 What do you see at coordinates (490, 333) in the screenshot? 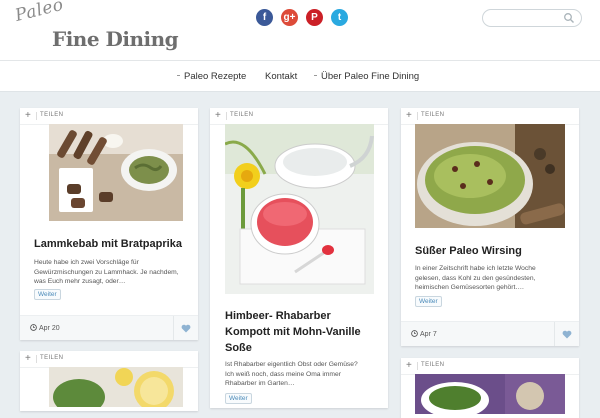
I see `card-footer: Apr 7` at bounding box center [490, 333].